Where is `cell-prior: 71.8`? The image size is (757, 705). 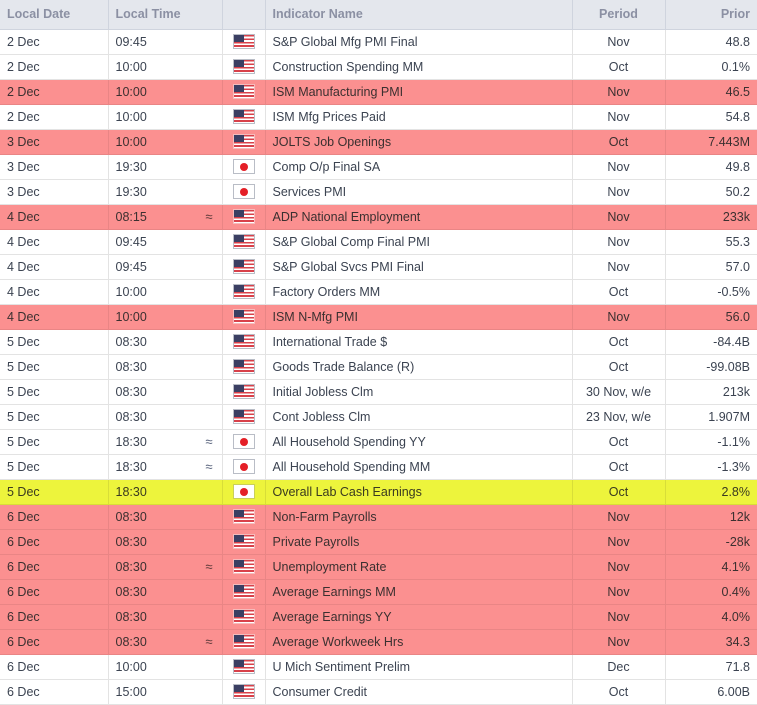 cell-prior: 71.8 is located at coordinates (711, 667).